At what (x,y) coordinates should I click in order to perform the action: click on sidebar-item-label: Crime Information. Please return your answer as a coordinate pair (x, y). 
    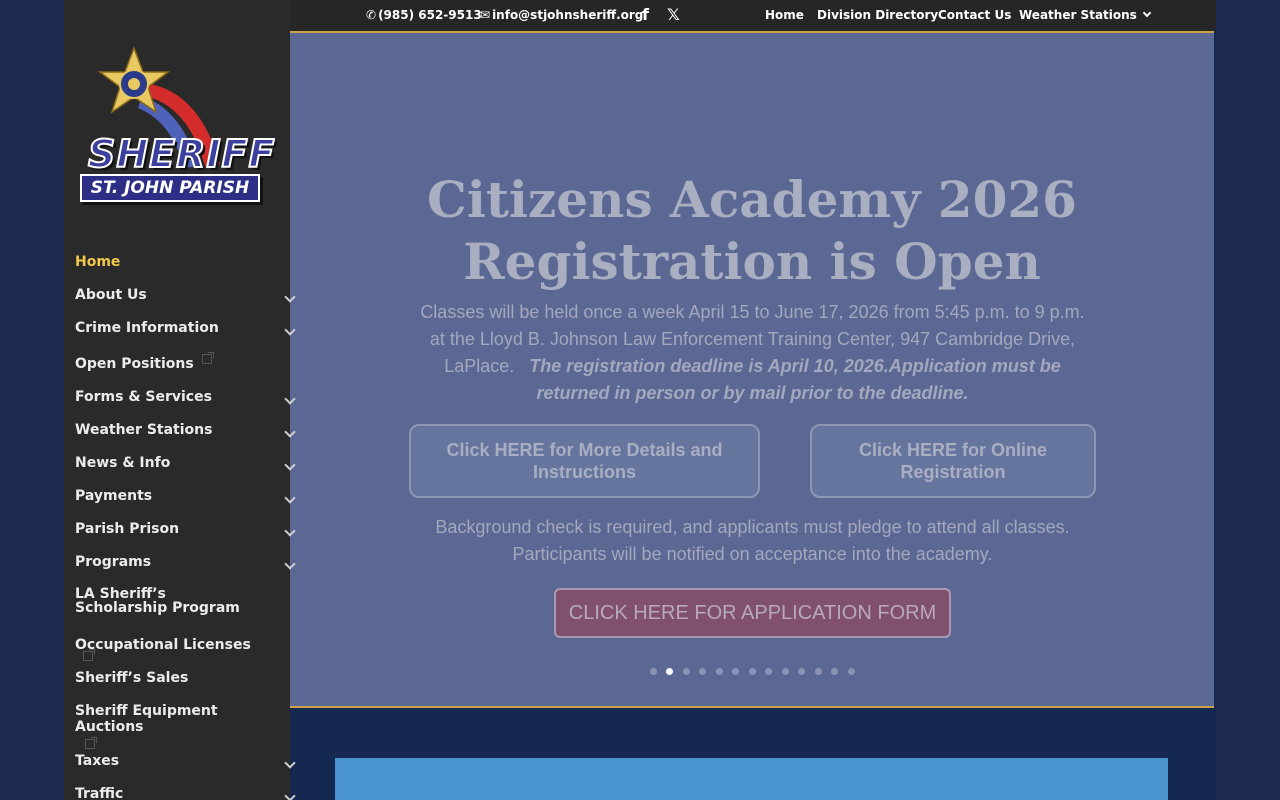
    Looking at the image, I should click on (147, 328).